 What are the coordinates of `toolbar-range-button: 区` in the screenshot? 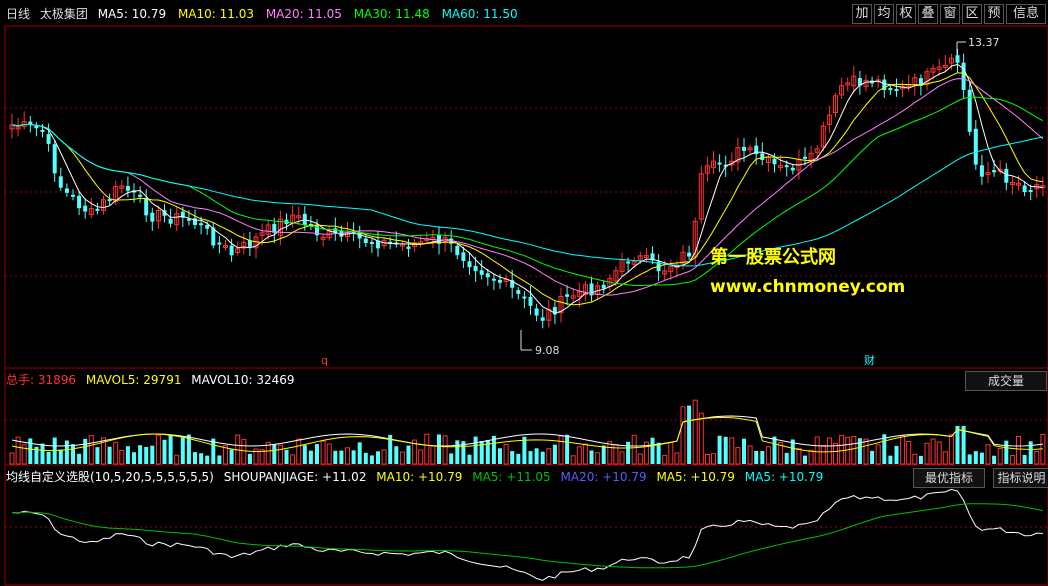 It's located at (972, 14).